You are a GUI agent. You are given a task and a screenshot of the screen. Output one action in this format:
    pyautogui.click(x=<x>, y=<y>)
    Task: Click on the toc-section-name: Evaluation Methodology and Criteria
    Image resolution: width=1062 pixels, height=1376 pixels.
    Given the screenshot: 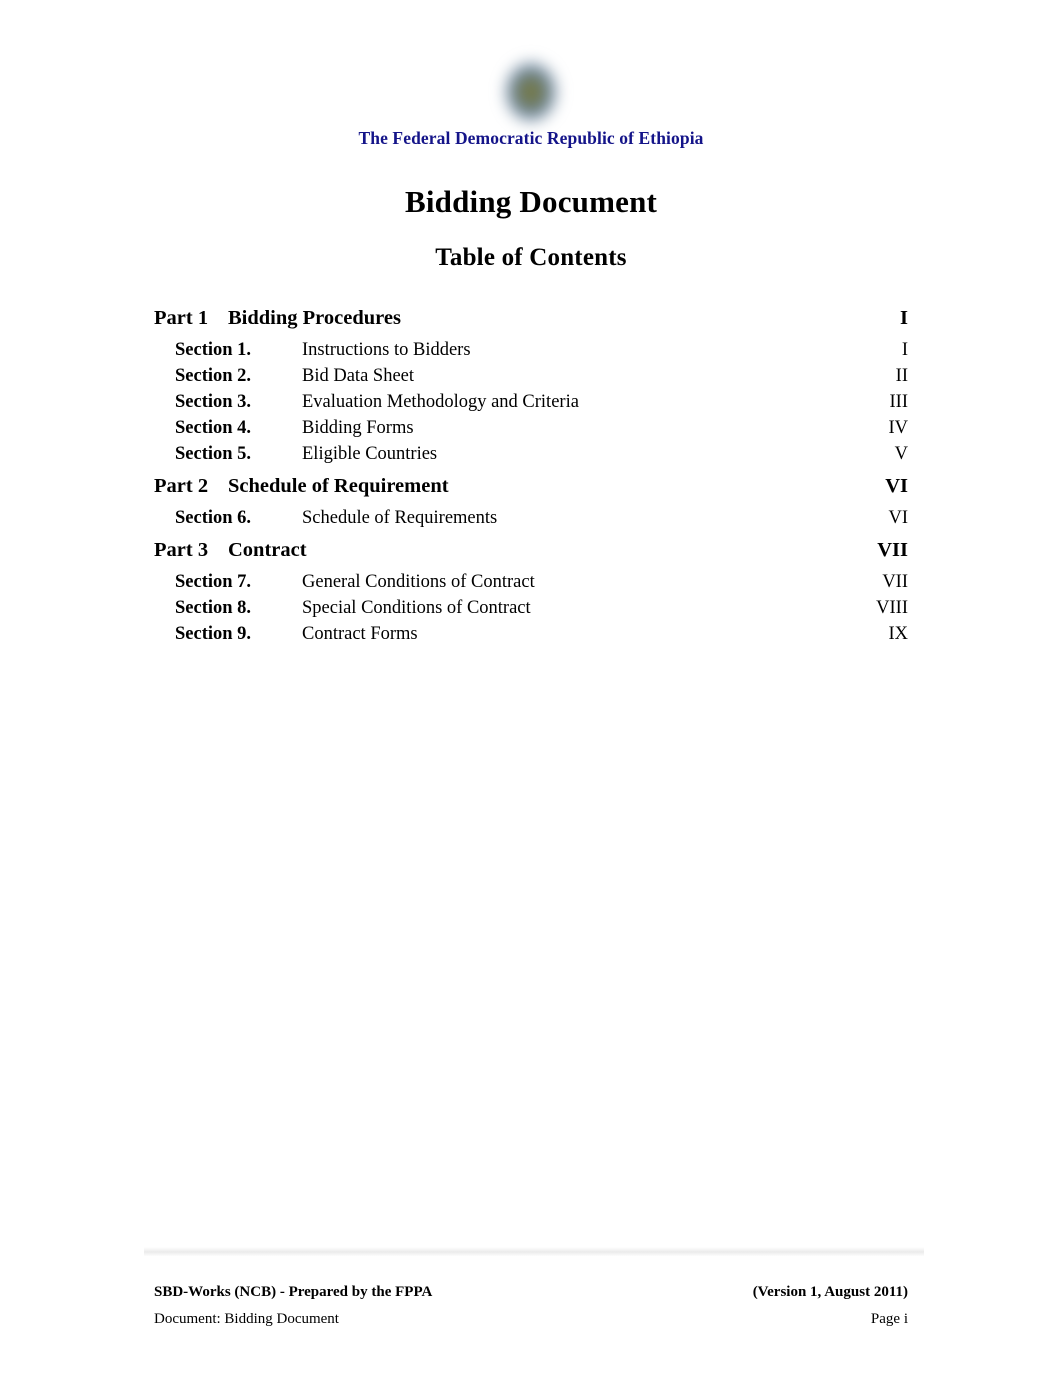 What is the action you would take?
    pyautogui.click(x=440, y=402)
    